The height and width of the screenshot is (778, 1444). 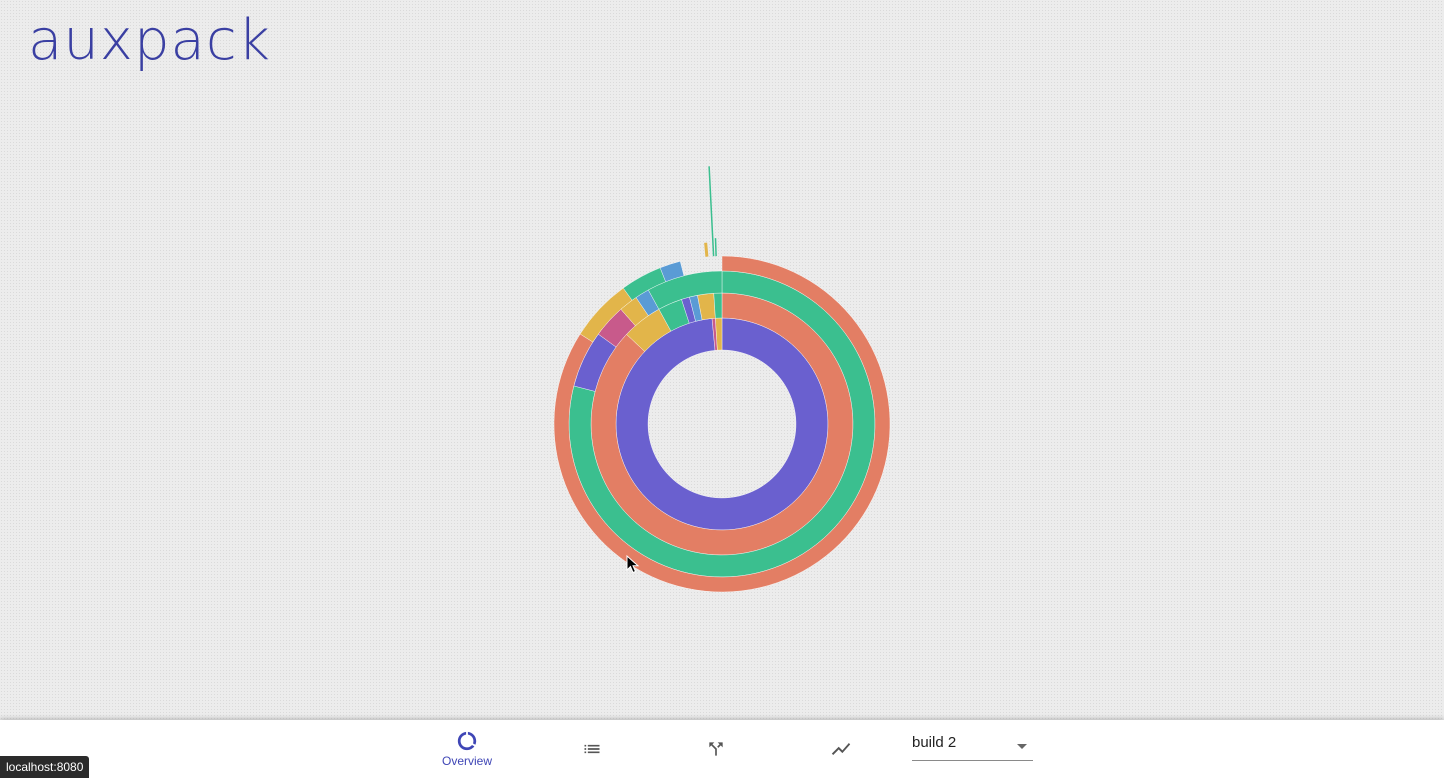 What do you see at coordinates (467, 741) in the screenshot?
I see `donut-chart-icon` at bounding box center [467, 741].